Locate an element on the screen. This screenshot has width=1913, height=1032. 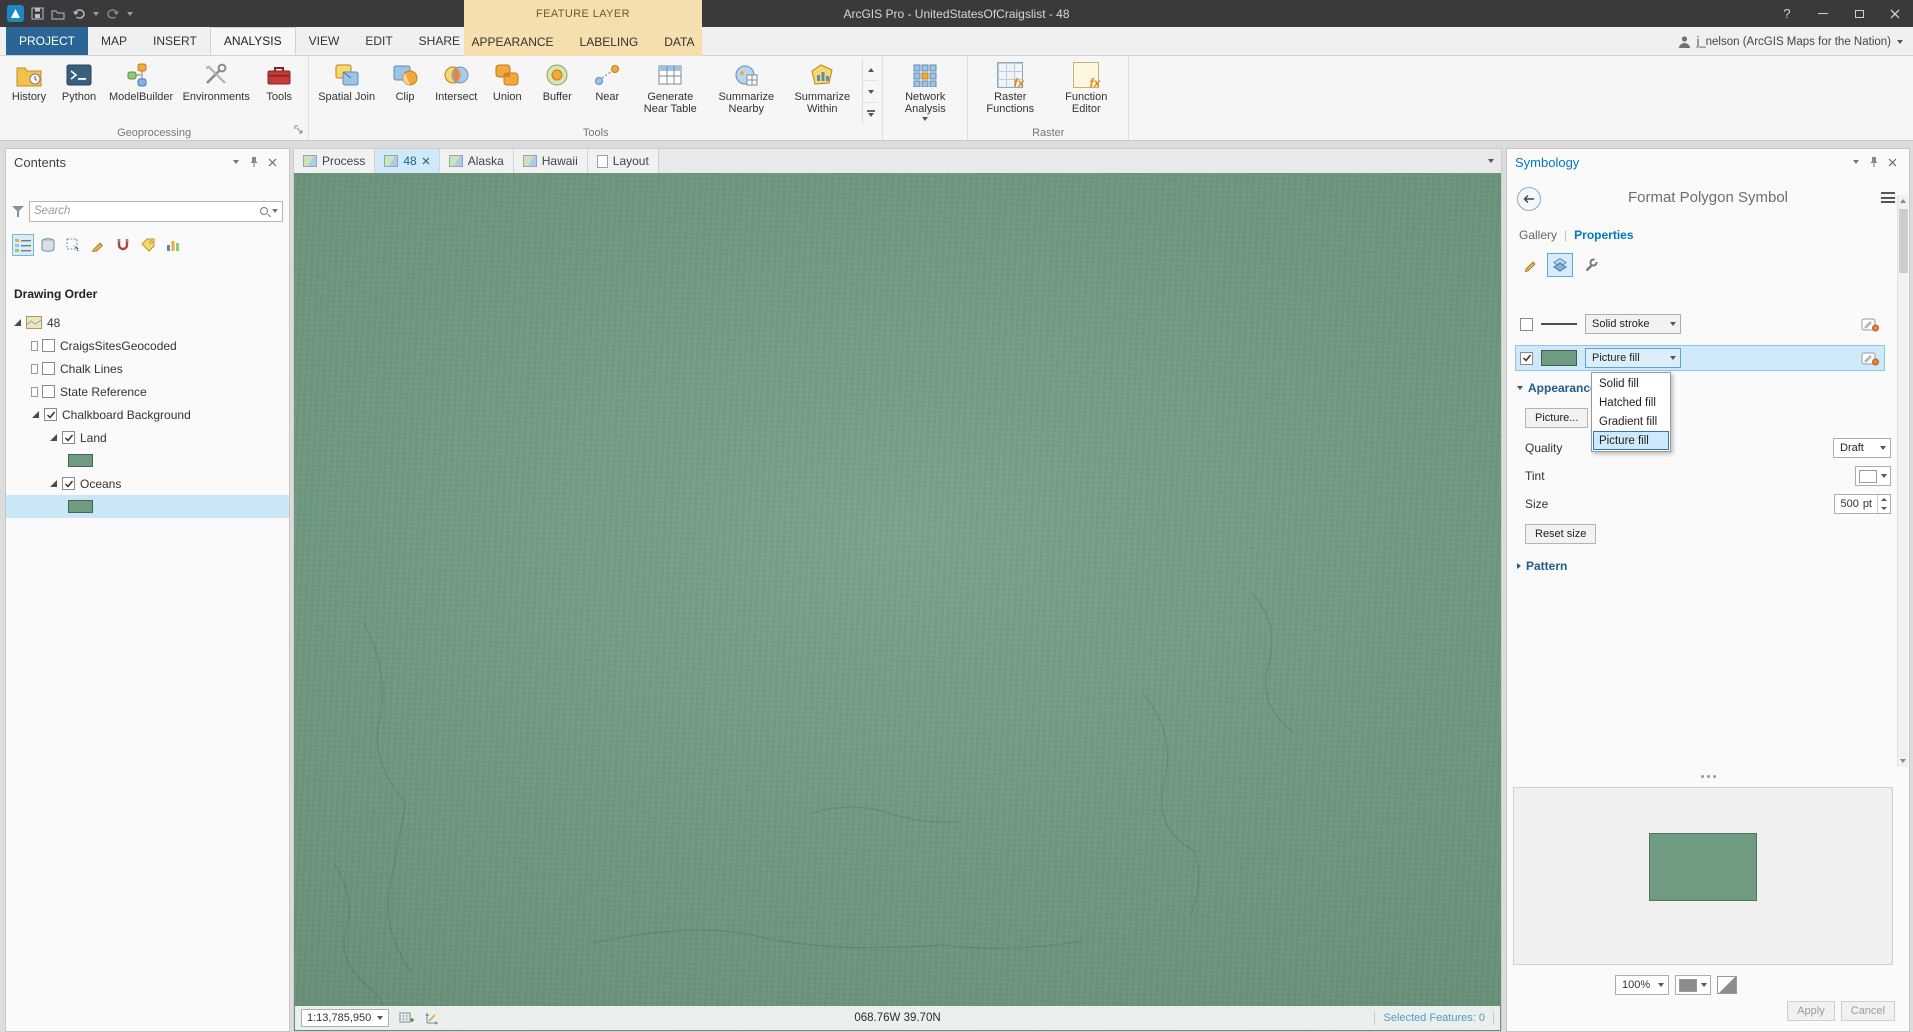
stroke-color-picker-icon is located at coordinates (1870, 324).